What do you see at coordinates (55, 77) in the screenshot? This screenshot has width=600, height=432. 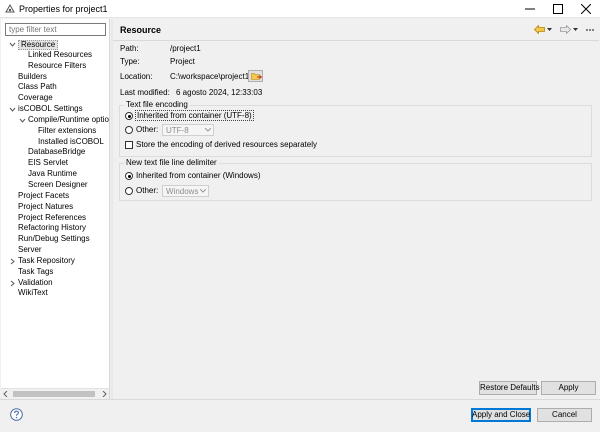 I see `tree-item-builders: Builders` at bounding box center [55, 77].